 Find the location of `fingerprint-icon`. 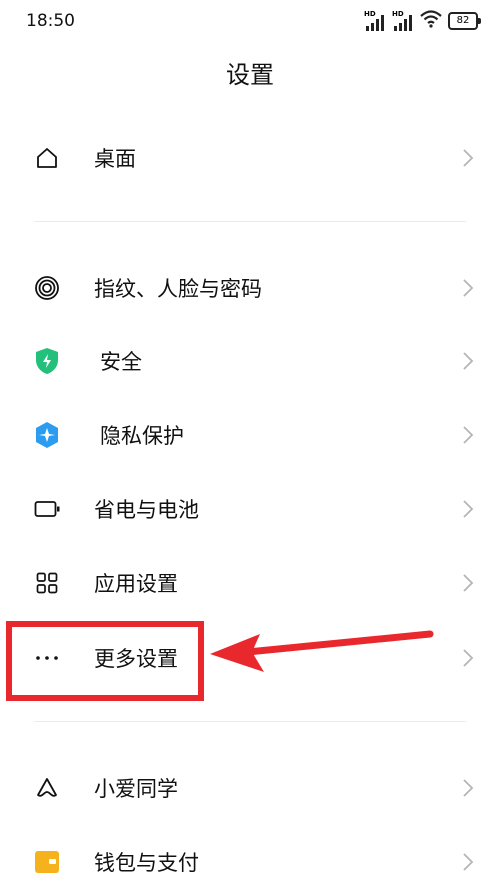

fingerprint-icon is located at coordinates (47, 288).